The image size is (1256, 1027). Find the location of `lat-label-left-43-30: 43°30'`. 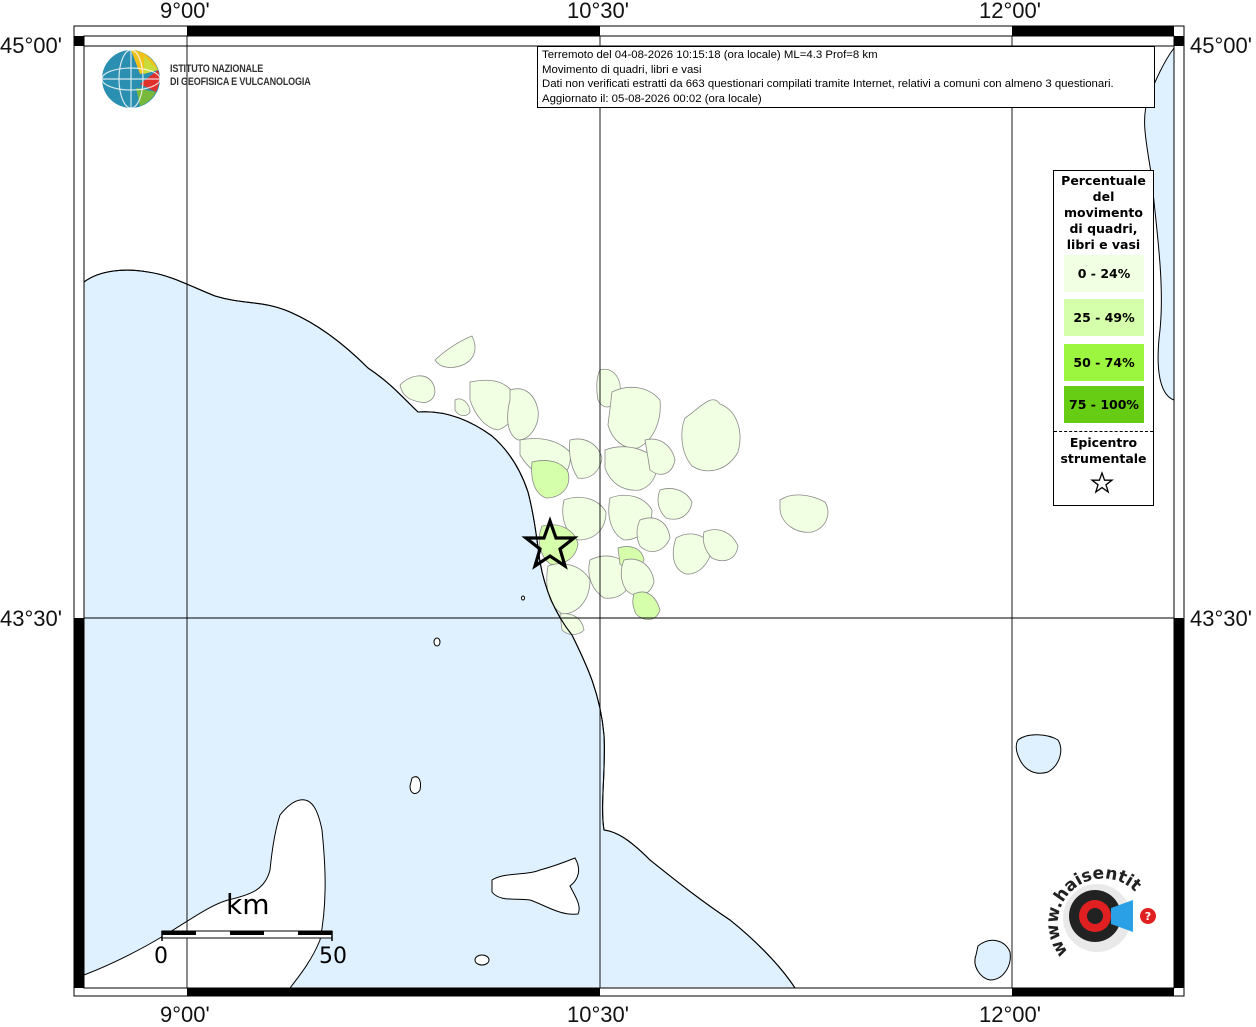

lat-label-left-43-30: 43°30' is located at coordinates (31, 618).